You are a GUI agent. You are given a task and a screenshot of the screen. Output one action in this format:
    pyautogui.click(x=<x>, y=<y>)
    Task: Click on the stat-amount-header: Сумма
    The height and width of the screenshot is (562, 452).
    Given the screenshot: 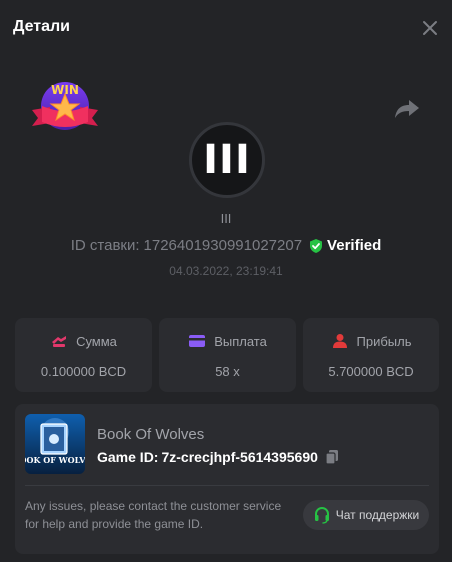 What is the action you would take?
    pyautogui.click(x=83, y=341)
    